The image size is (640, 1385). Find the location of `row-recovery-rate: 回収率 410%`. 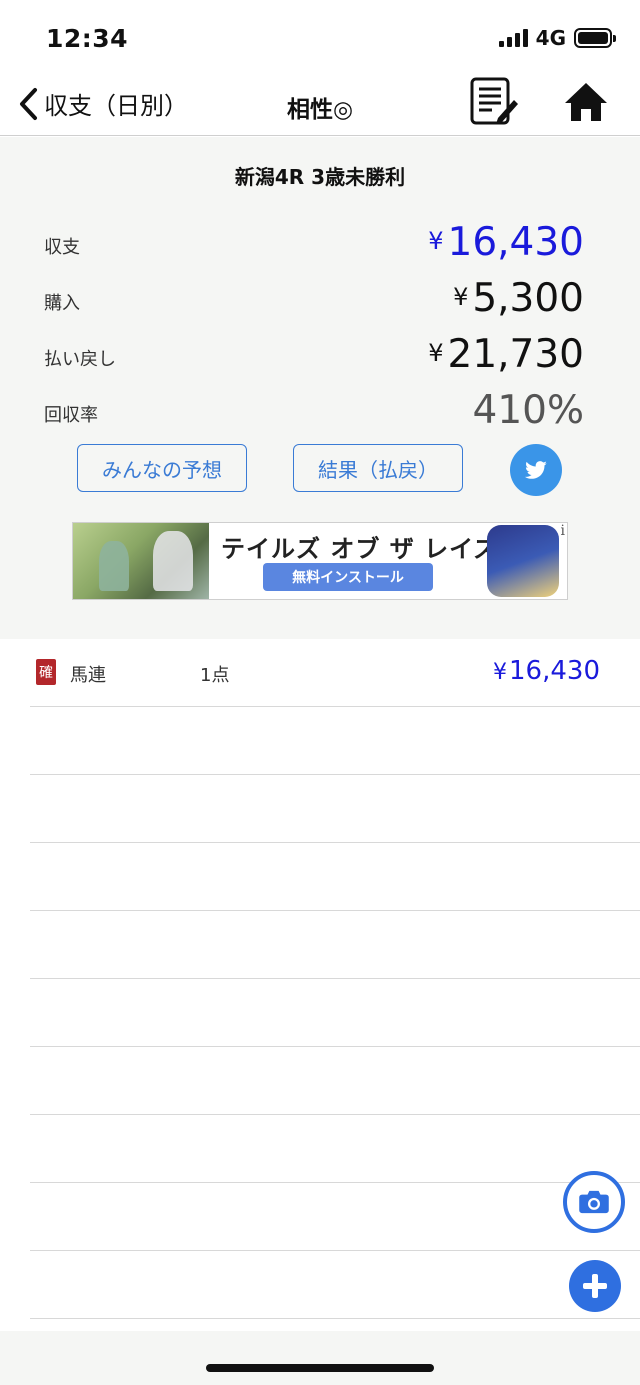

row-recovery-rate: 回収率 410% is located at coordinates (314, 409).